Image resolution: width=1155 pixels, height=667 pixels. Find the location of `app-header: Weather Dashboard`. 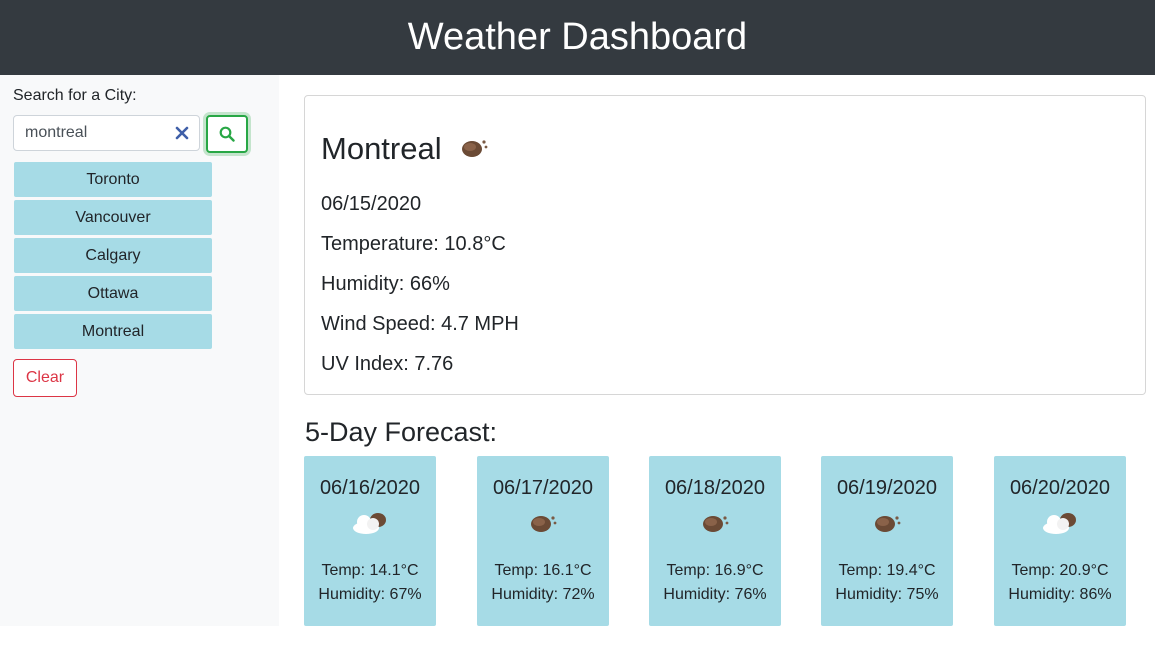

app-header: Weather Dashboard is located at coordinates (577, 37).